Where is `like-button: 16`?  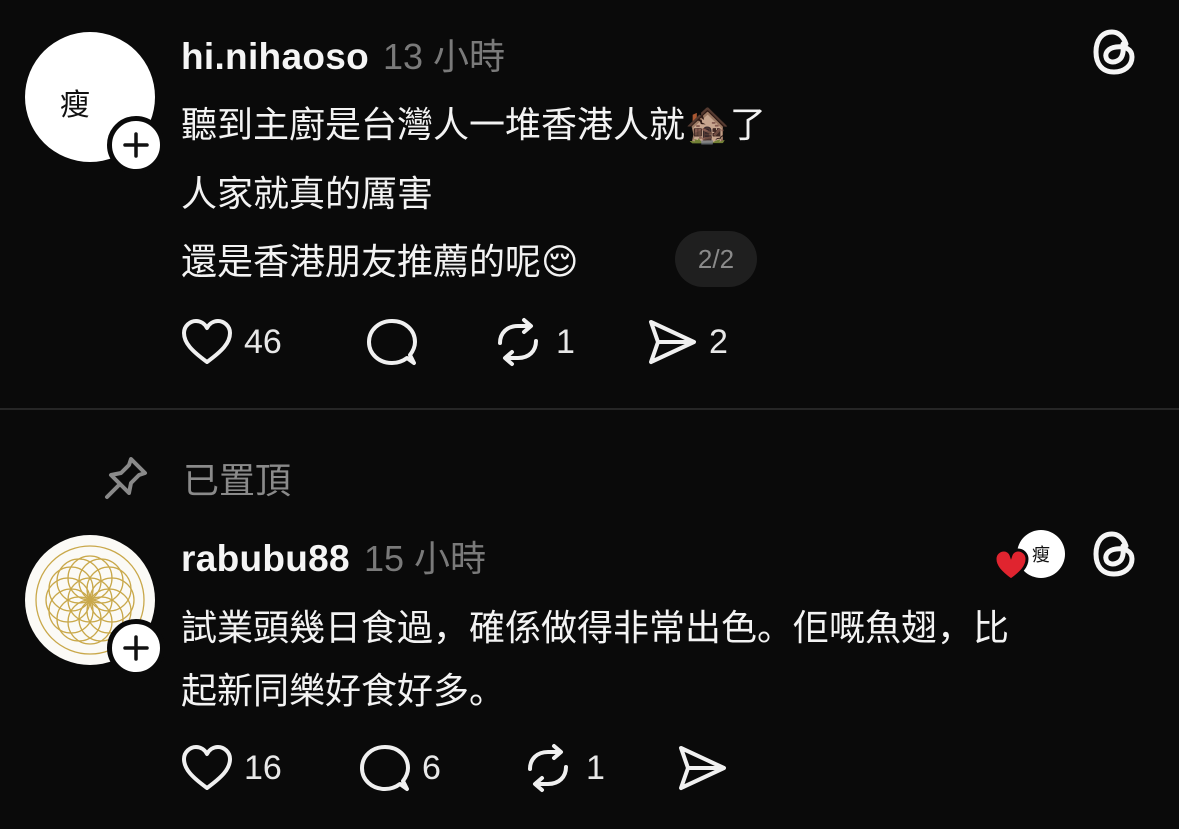 like-button: 16 is located at coordinates (231, 768).